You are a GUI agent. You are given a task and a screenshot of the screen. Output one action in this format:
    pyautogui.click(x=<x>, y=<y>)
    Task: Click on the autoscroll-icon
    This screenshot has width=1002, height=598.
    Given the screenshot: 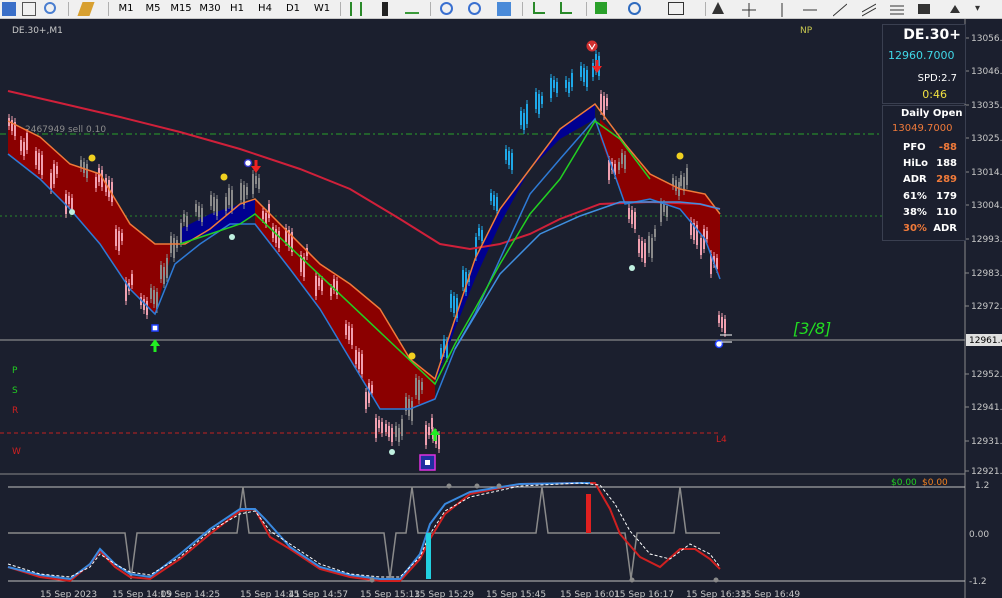 What is the action you would take?
    pyautogui.click(x=539, y=8)
    